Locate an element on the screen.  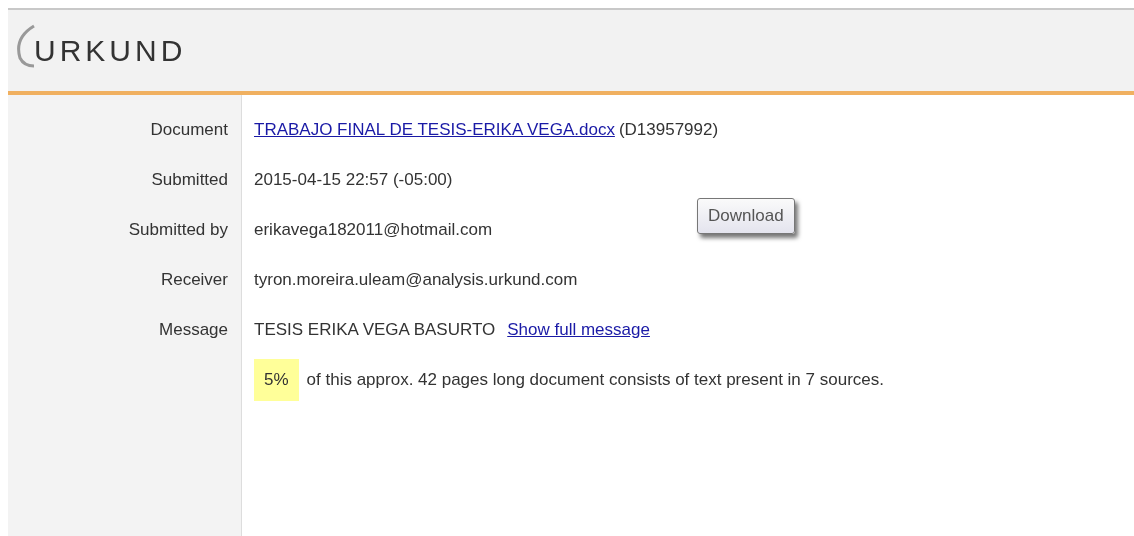
detail-label: Receiver is located at coordinates (194, 280).